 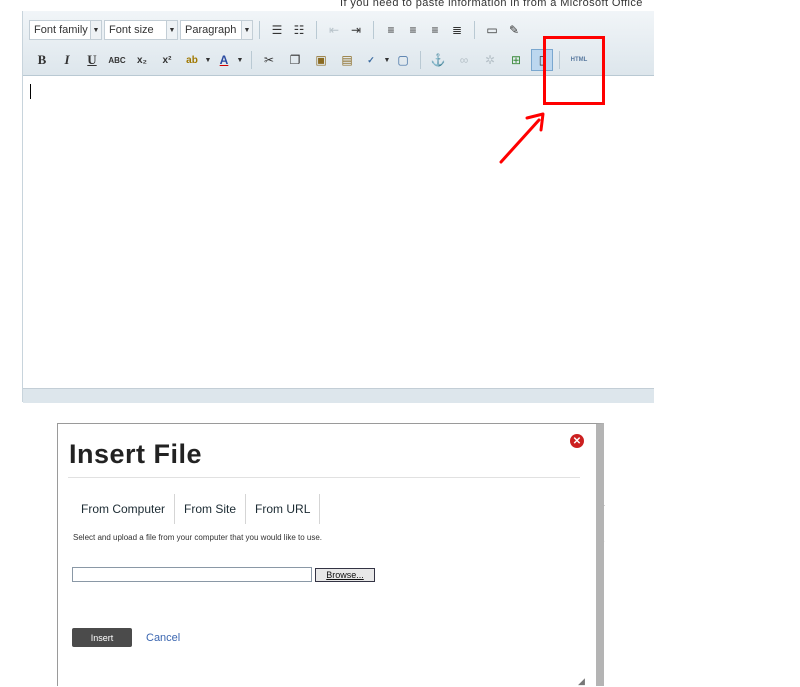 What do you see at coordinates (192, 60) in the screenshot?
I see `highlight-color-icon: ab` at bounding box center [192, 60].